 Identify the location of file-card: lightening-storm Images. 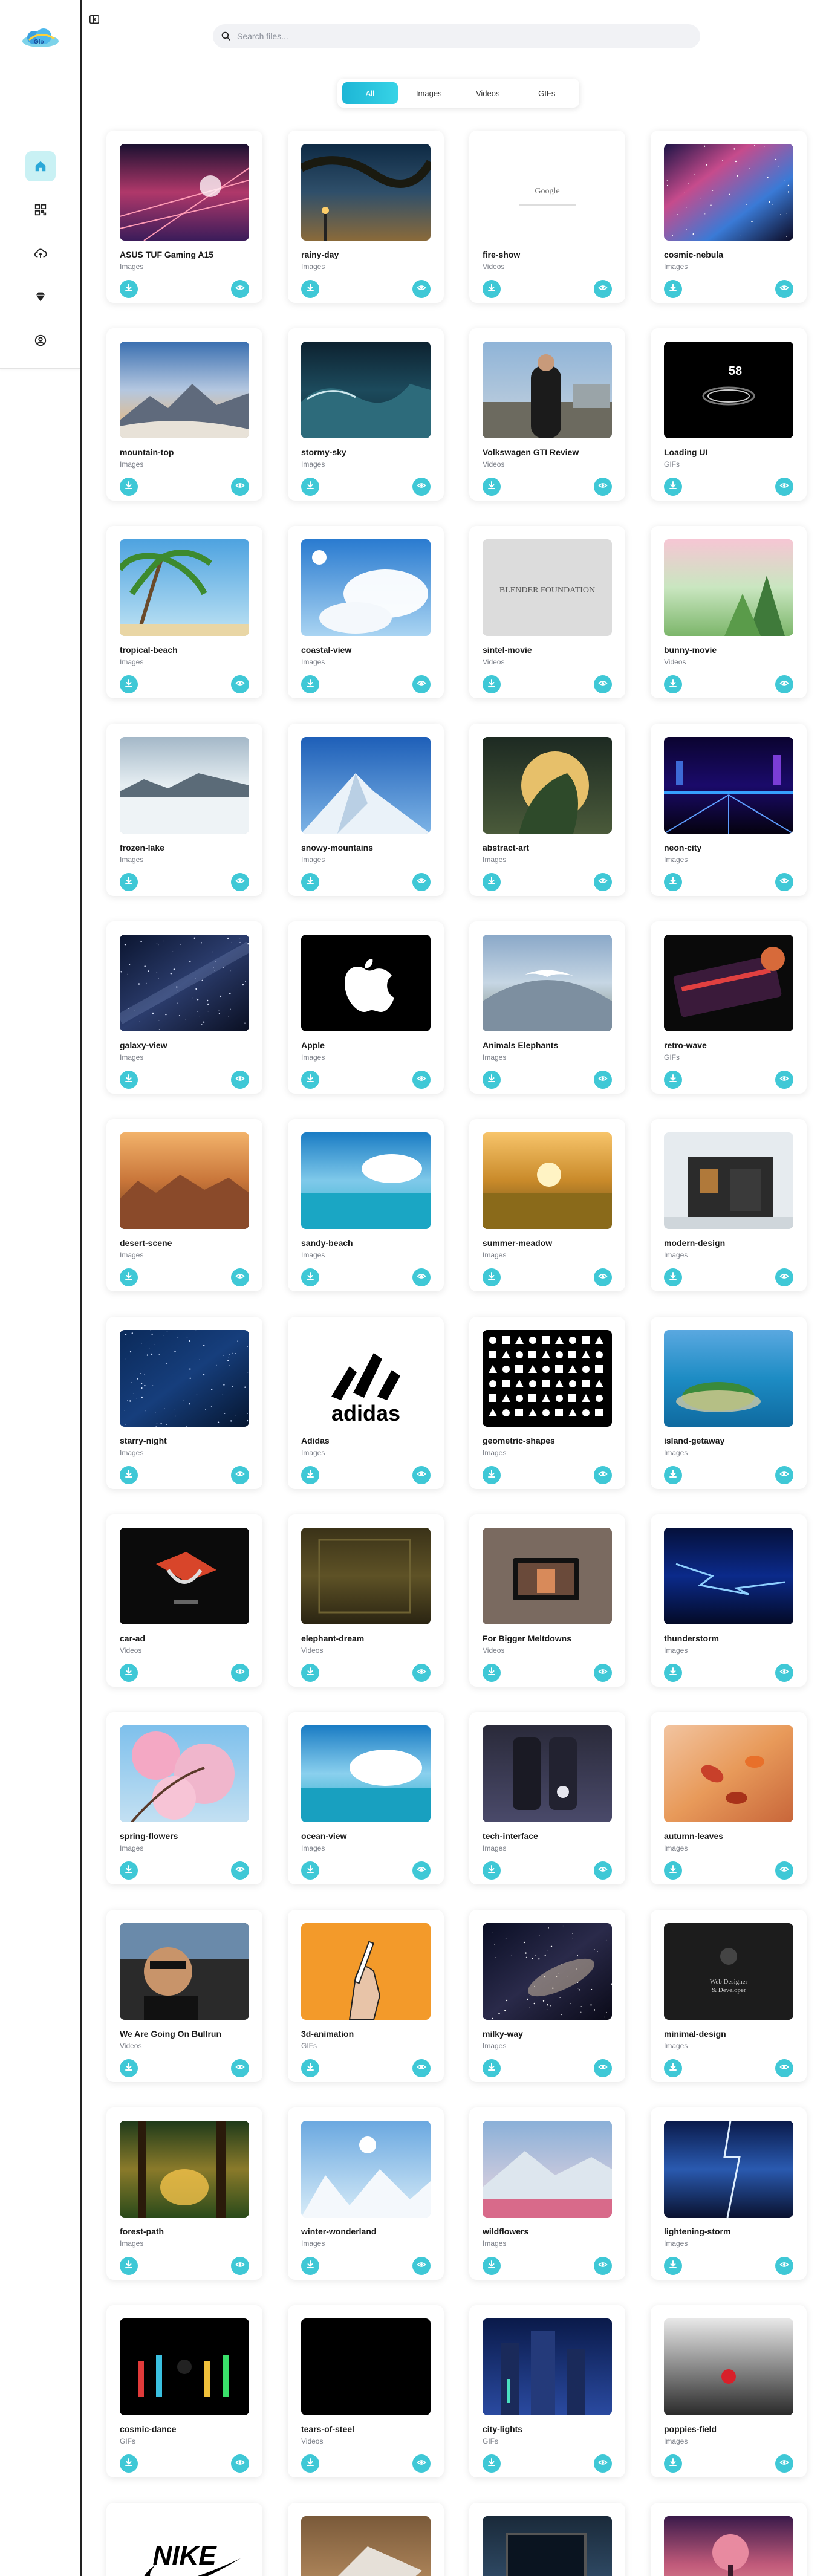
(729, 2194).